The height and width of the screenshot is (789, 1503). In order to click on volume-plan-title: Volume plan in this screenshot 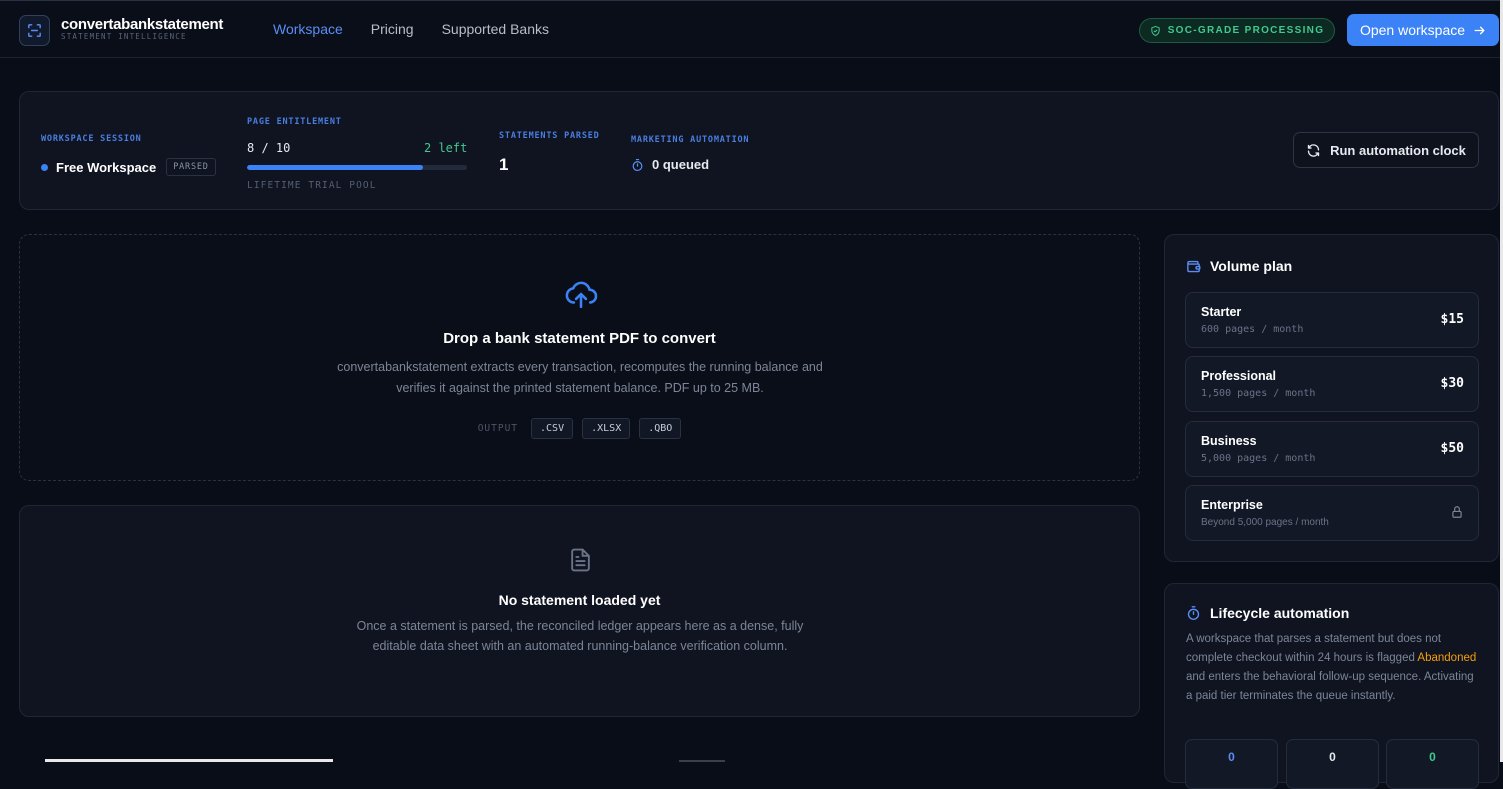, I will do `click(1251, 266)`.